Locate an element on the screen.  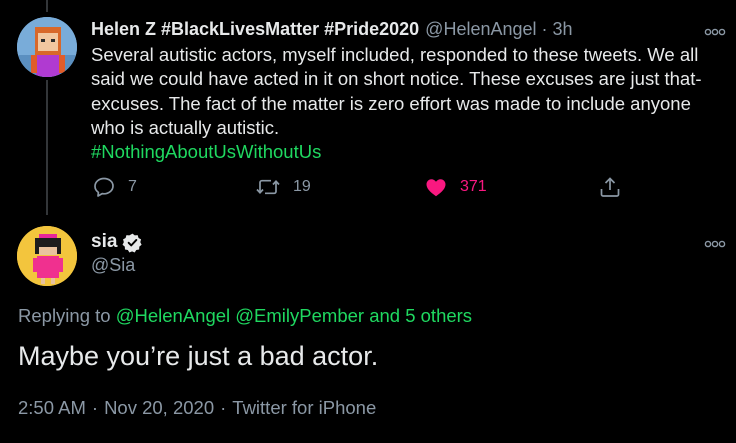
thread-connector-top is located at coordinates (47, 6).